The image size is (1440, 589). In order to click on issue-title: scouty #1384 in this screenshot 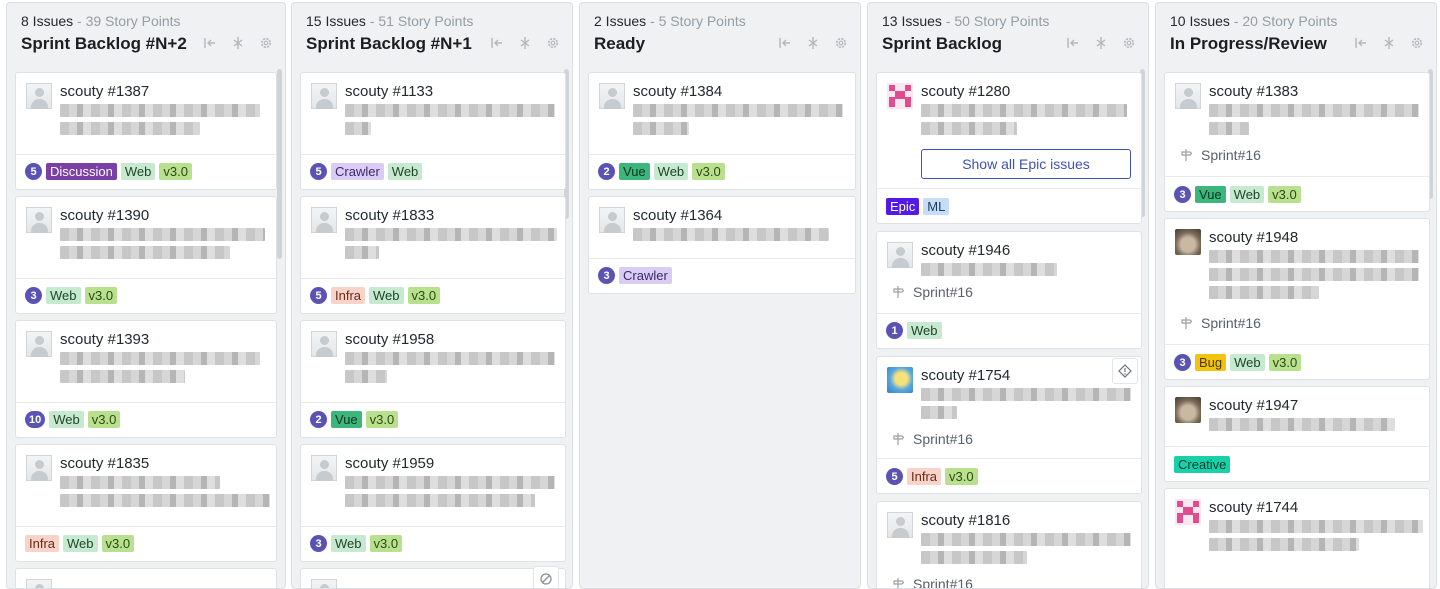, I will do `click(678, 91)`.